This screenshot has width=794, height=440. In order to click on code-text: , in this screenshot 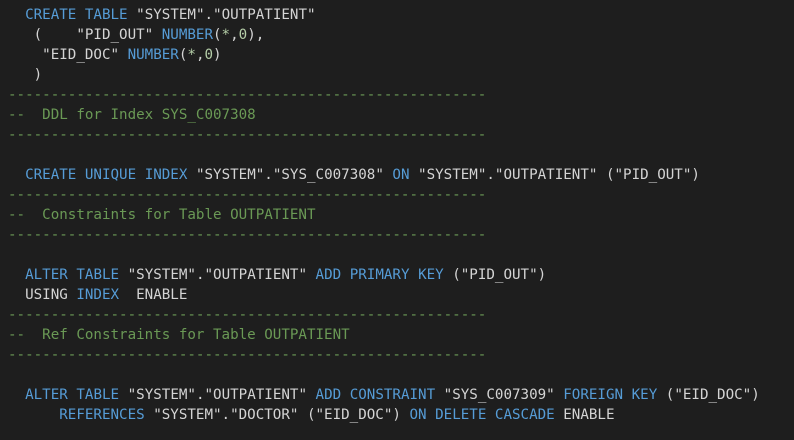, I will do `click(234, 35)`.